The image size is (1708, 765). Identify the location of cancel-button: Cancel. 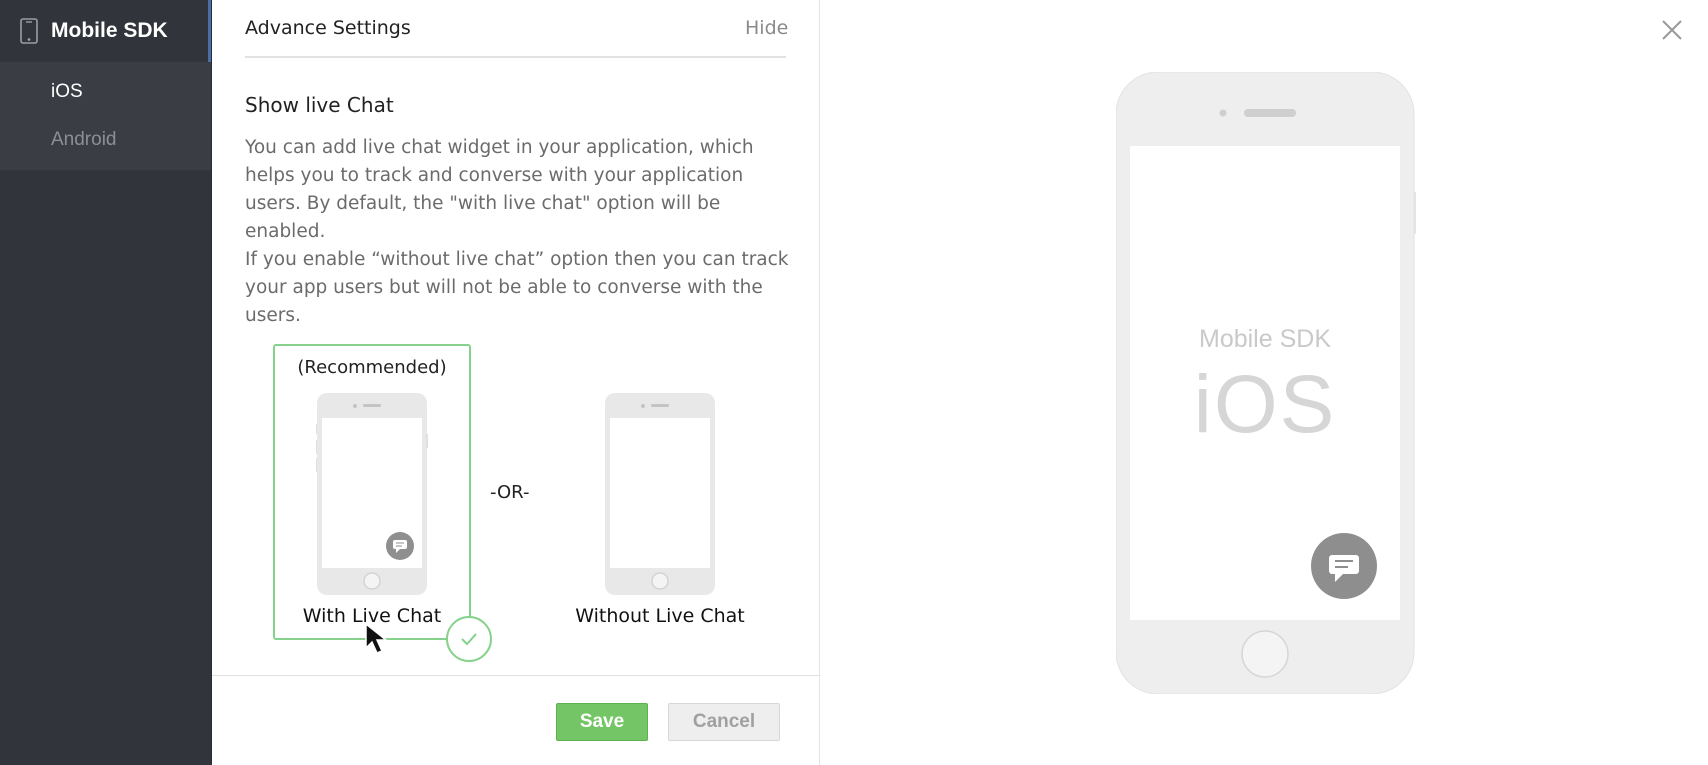
(724, 722).